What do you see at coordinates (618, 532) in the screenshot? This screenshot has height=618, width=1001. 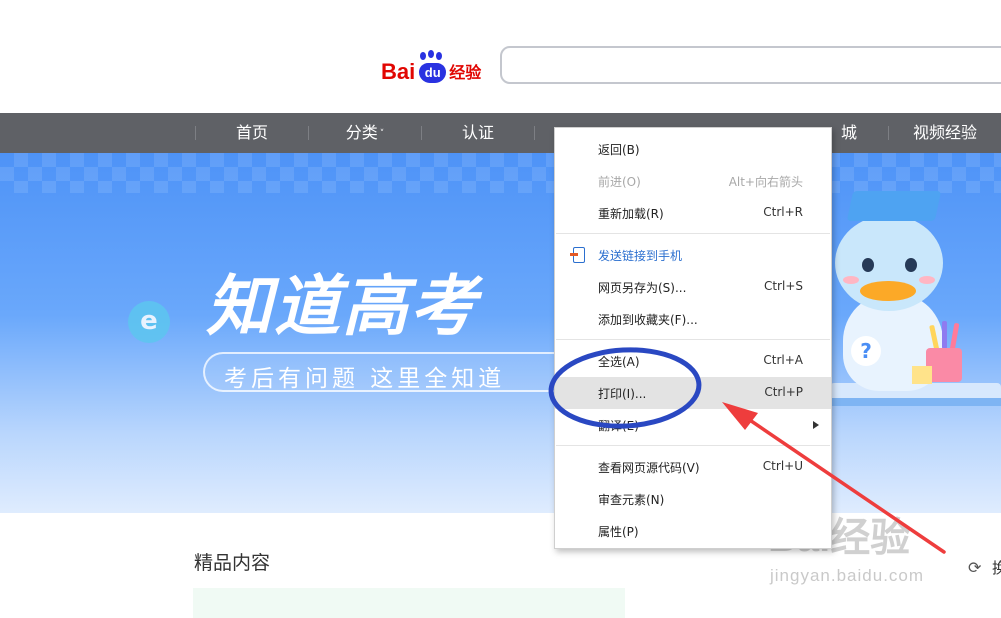 I see `menu-item-label: 属性(P)` at bounding box center [618, 532].